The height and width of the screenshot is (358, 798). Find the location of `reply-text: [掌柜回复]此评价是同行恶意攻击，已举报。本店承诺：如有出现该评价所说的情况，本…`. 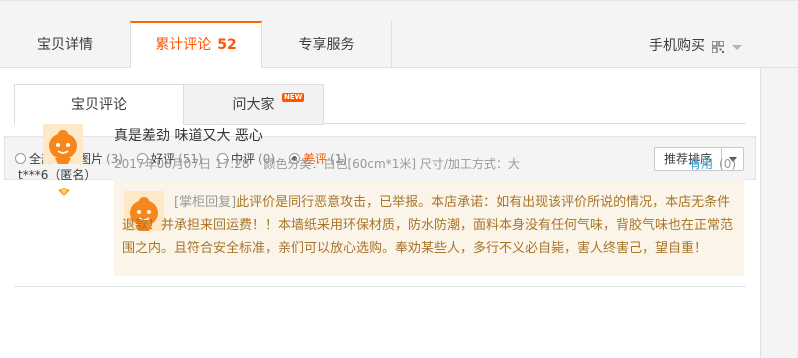

reply-text: [掌柜回复]此评价是同行恶意攻击，已举报。本店承诺：如有出现该评价所说的情况，本… is located at coordinates (430, 225).